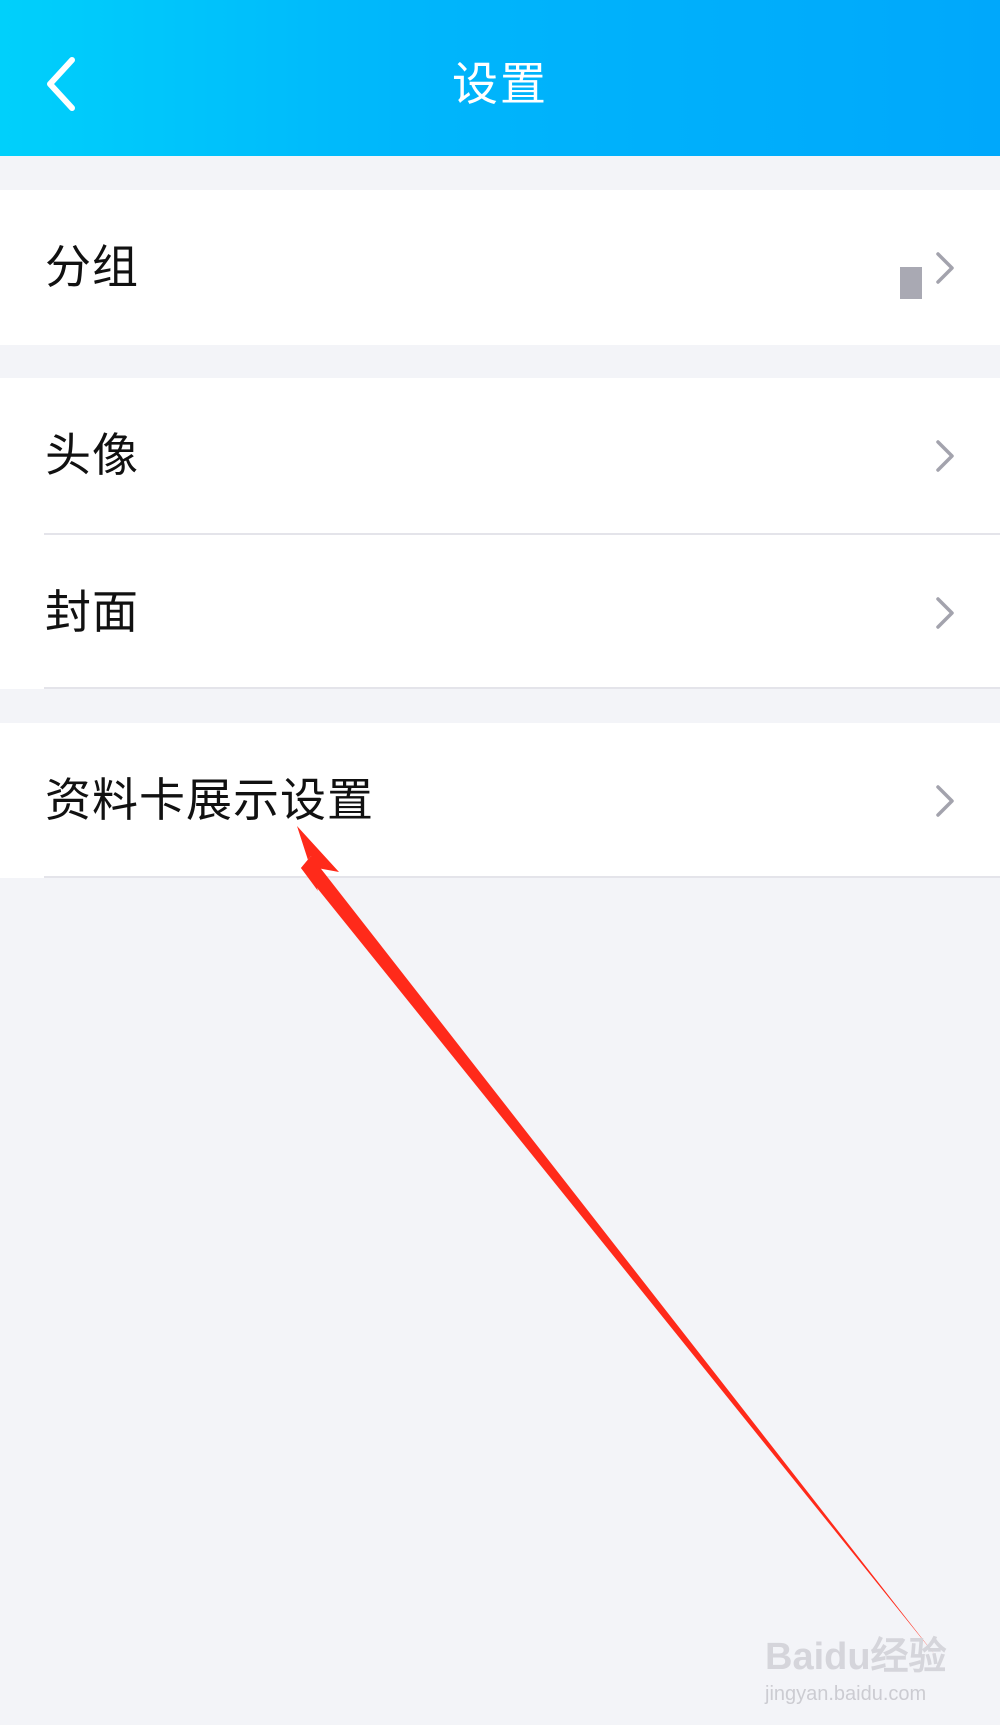 The height and width of the screenshot is (1725, 1000). I want to click on settings-row-group: 分组, so click(500, 267).